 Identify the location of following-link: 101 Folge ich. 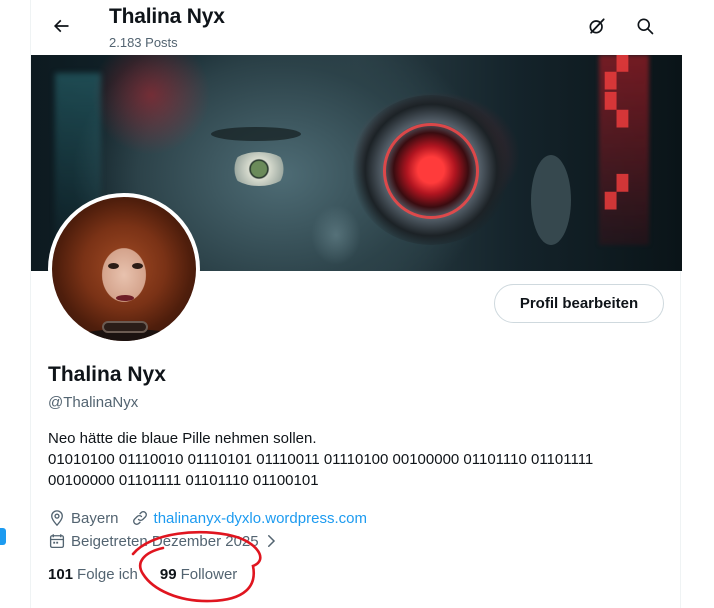
(93, 574).